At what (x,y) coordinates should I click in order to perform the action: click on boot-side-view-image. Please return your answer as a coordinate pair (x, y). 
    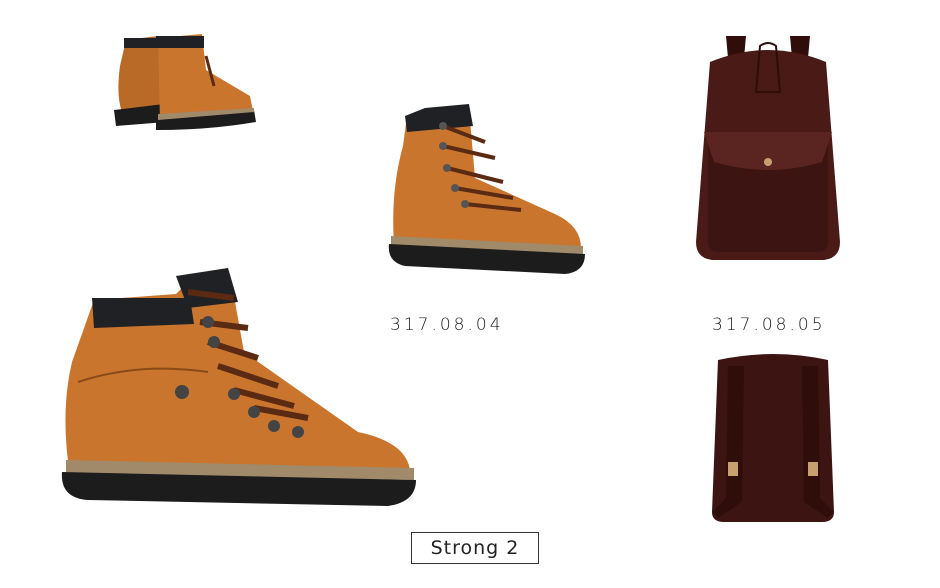
    Looking at the image, I should click on (487, 184).